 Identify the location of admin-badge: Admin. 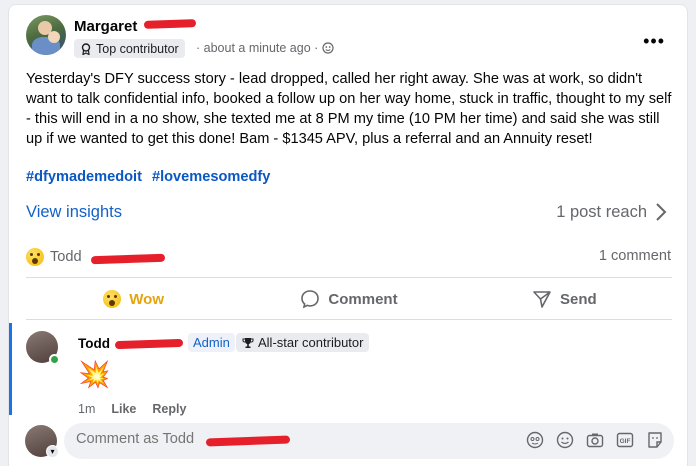
(211, 342).